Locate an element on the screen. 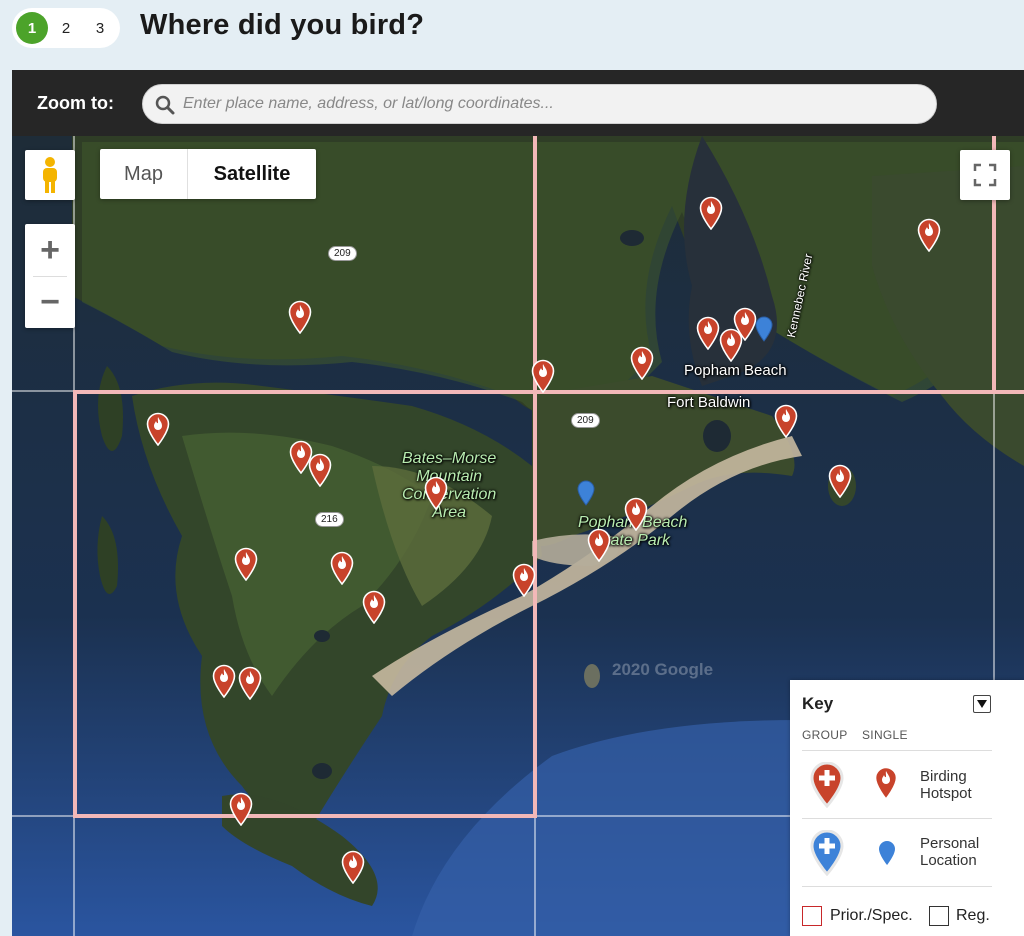 The height and width of the screenshot is (936, 1024). zoom-out-button: − is located at coordinates (50, 302).